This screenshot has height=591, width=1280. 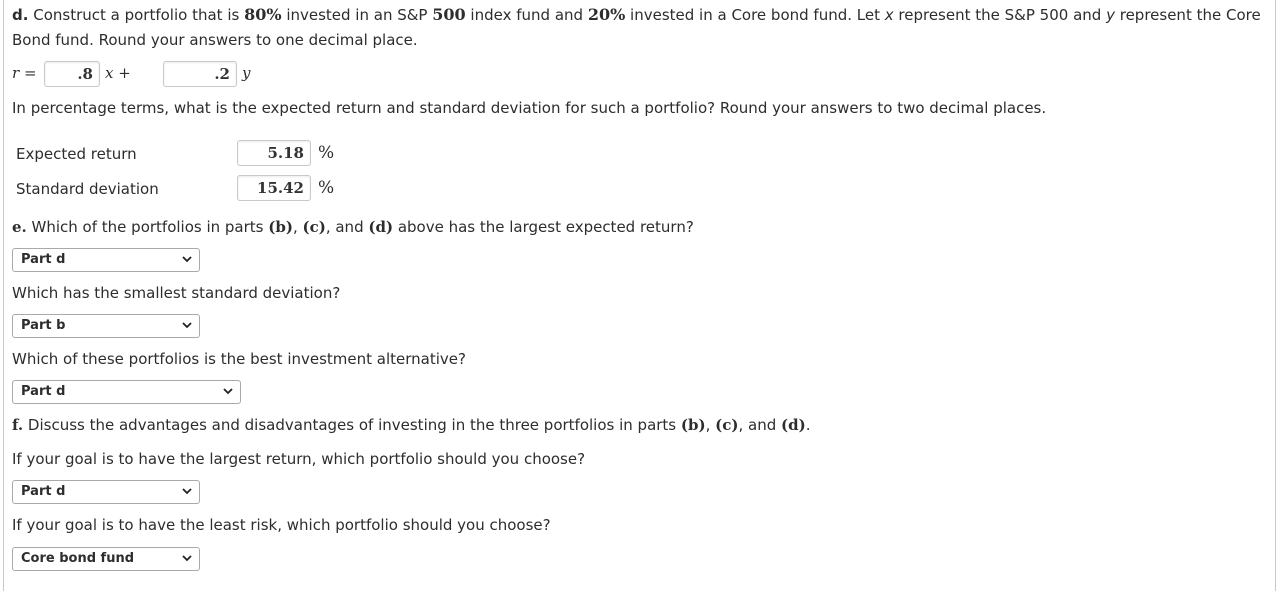 What do you see at coordinates (106, 492) in the screenshot?
I see `largest-return-goal-select: Part d` at bounding box center [106, 492].